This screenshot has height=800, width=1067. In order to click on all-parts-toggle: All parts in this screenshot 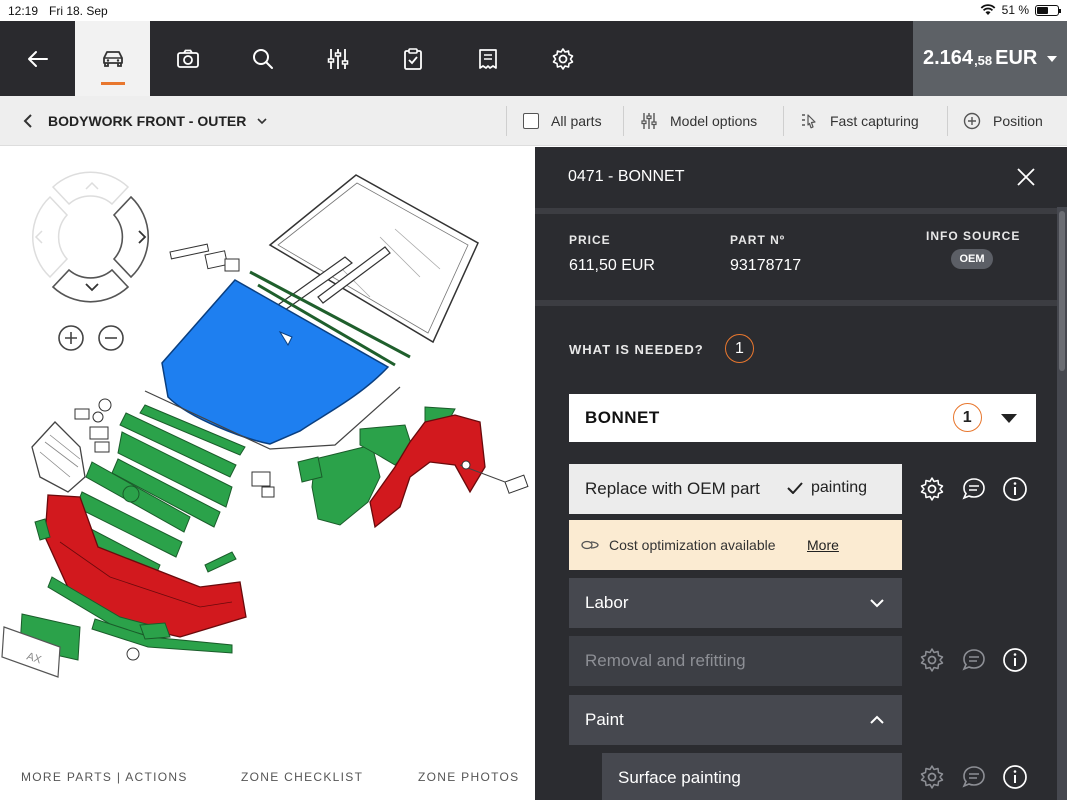, I will do `click(562, 121)`.